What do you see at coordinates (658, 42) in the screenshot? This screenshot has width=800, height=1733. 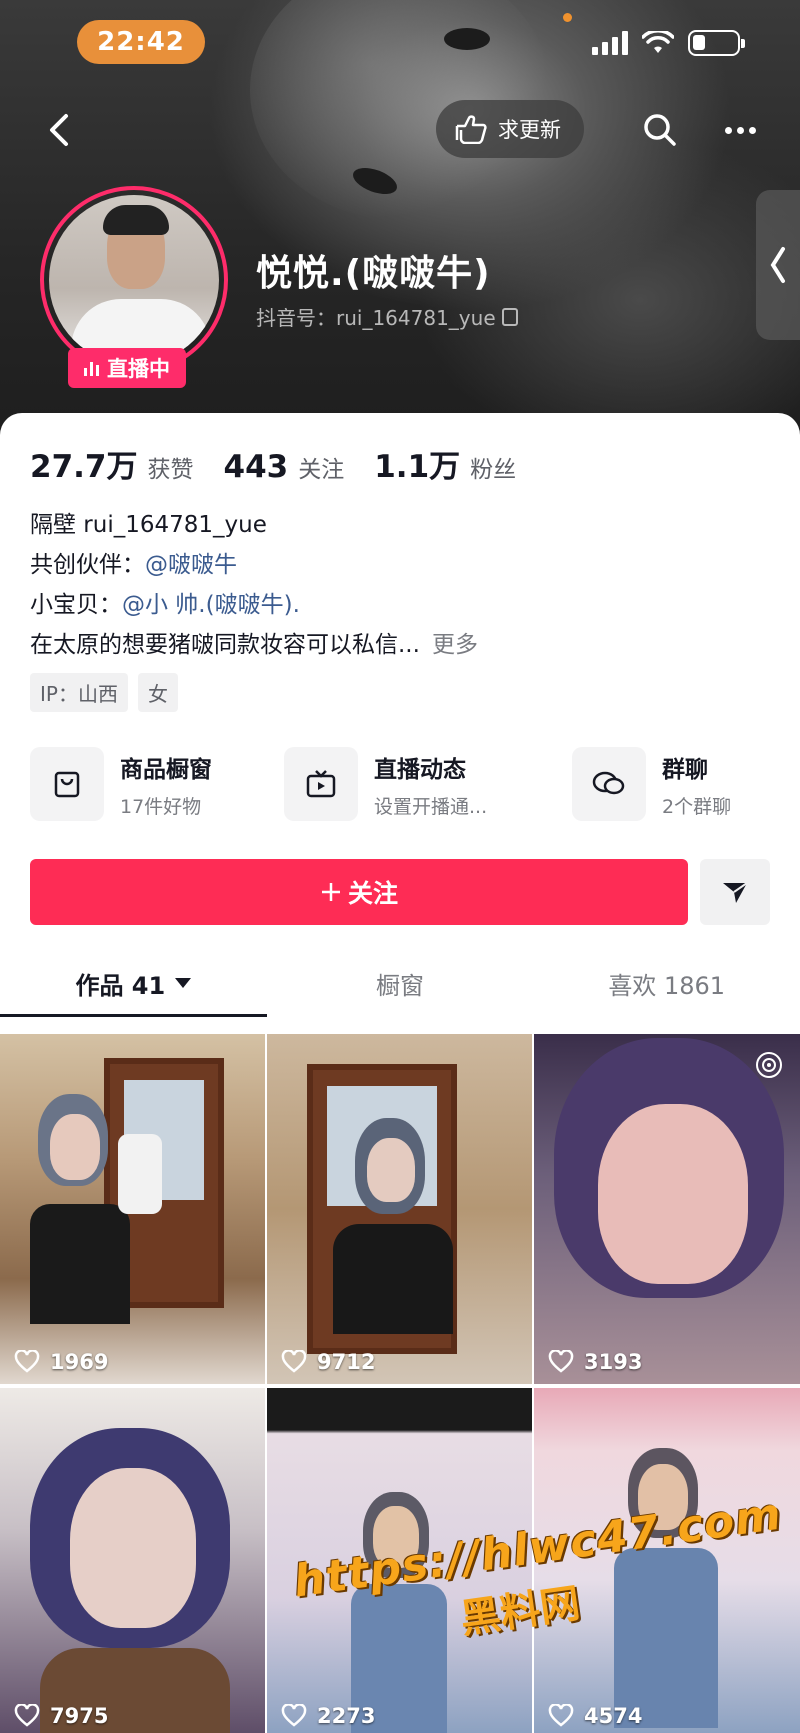 I see `wifi-icon` at bounding box center [658, 42].